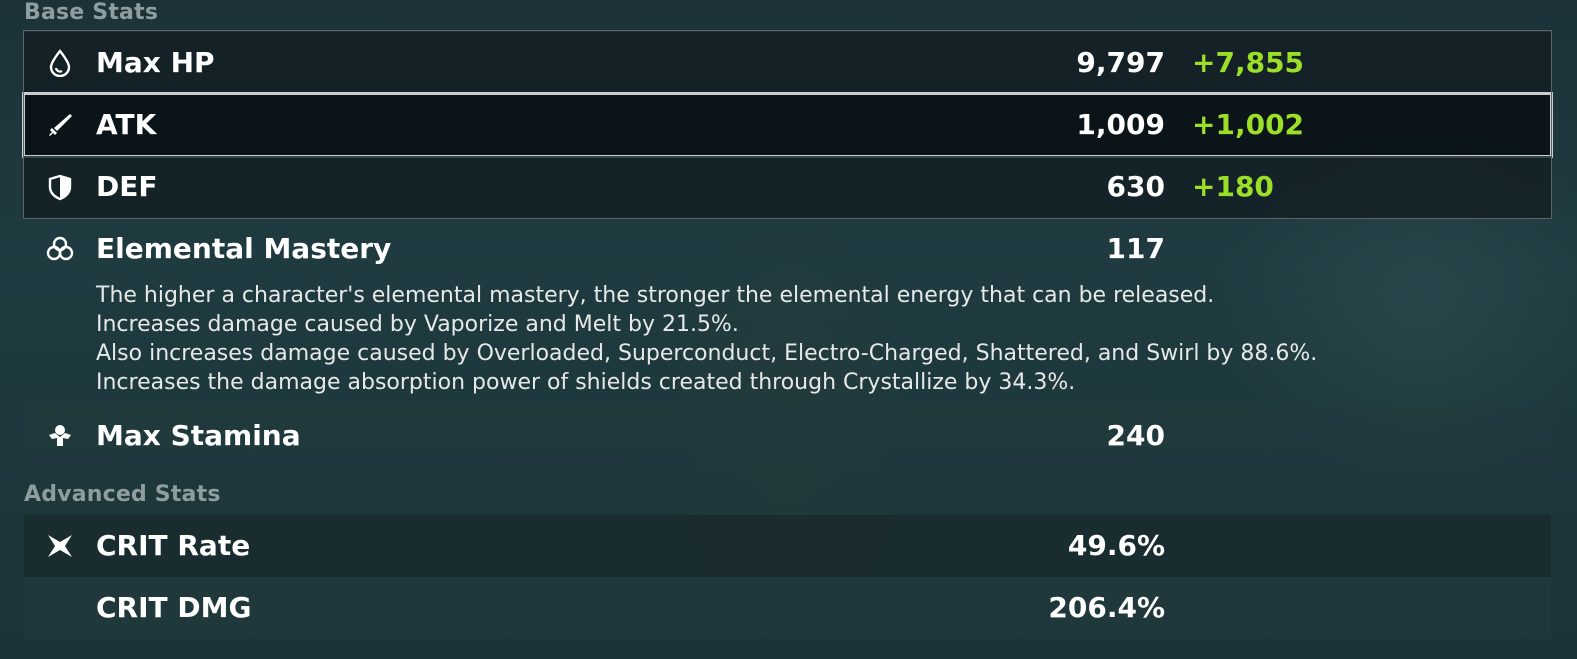  Describe the element at coordinates (787, 436) in the screenshot. I see `stat-row-max-stamina: Max Stamina 240` at that location.